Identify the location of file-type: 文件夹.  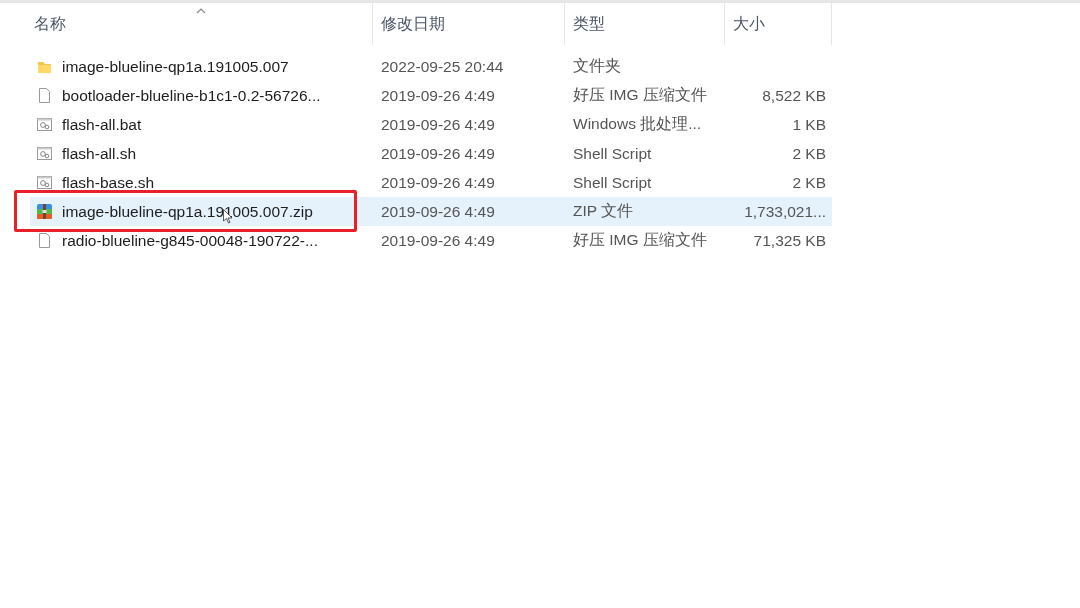
(597, 66).